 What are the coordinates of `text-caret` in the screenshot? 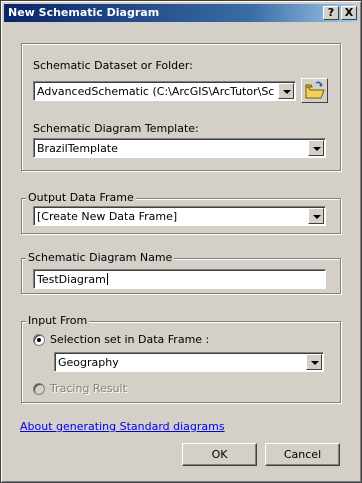 It's located at (107, 279).